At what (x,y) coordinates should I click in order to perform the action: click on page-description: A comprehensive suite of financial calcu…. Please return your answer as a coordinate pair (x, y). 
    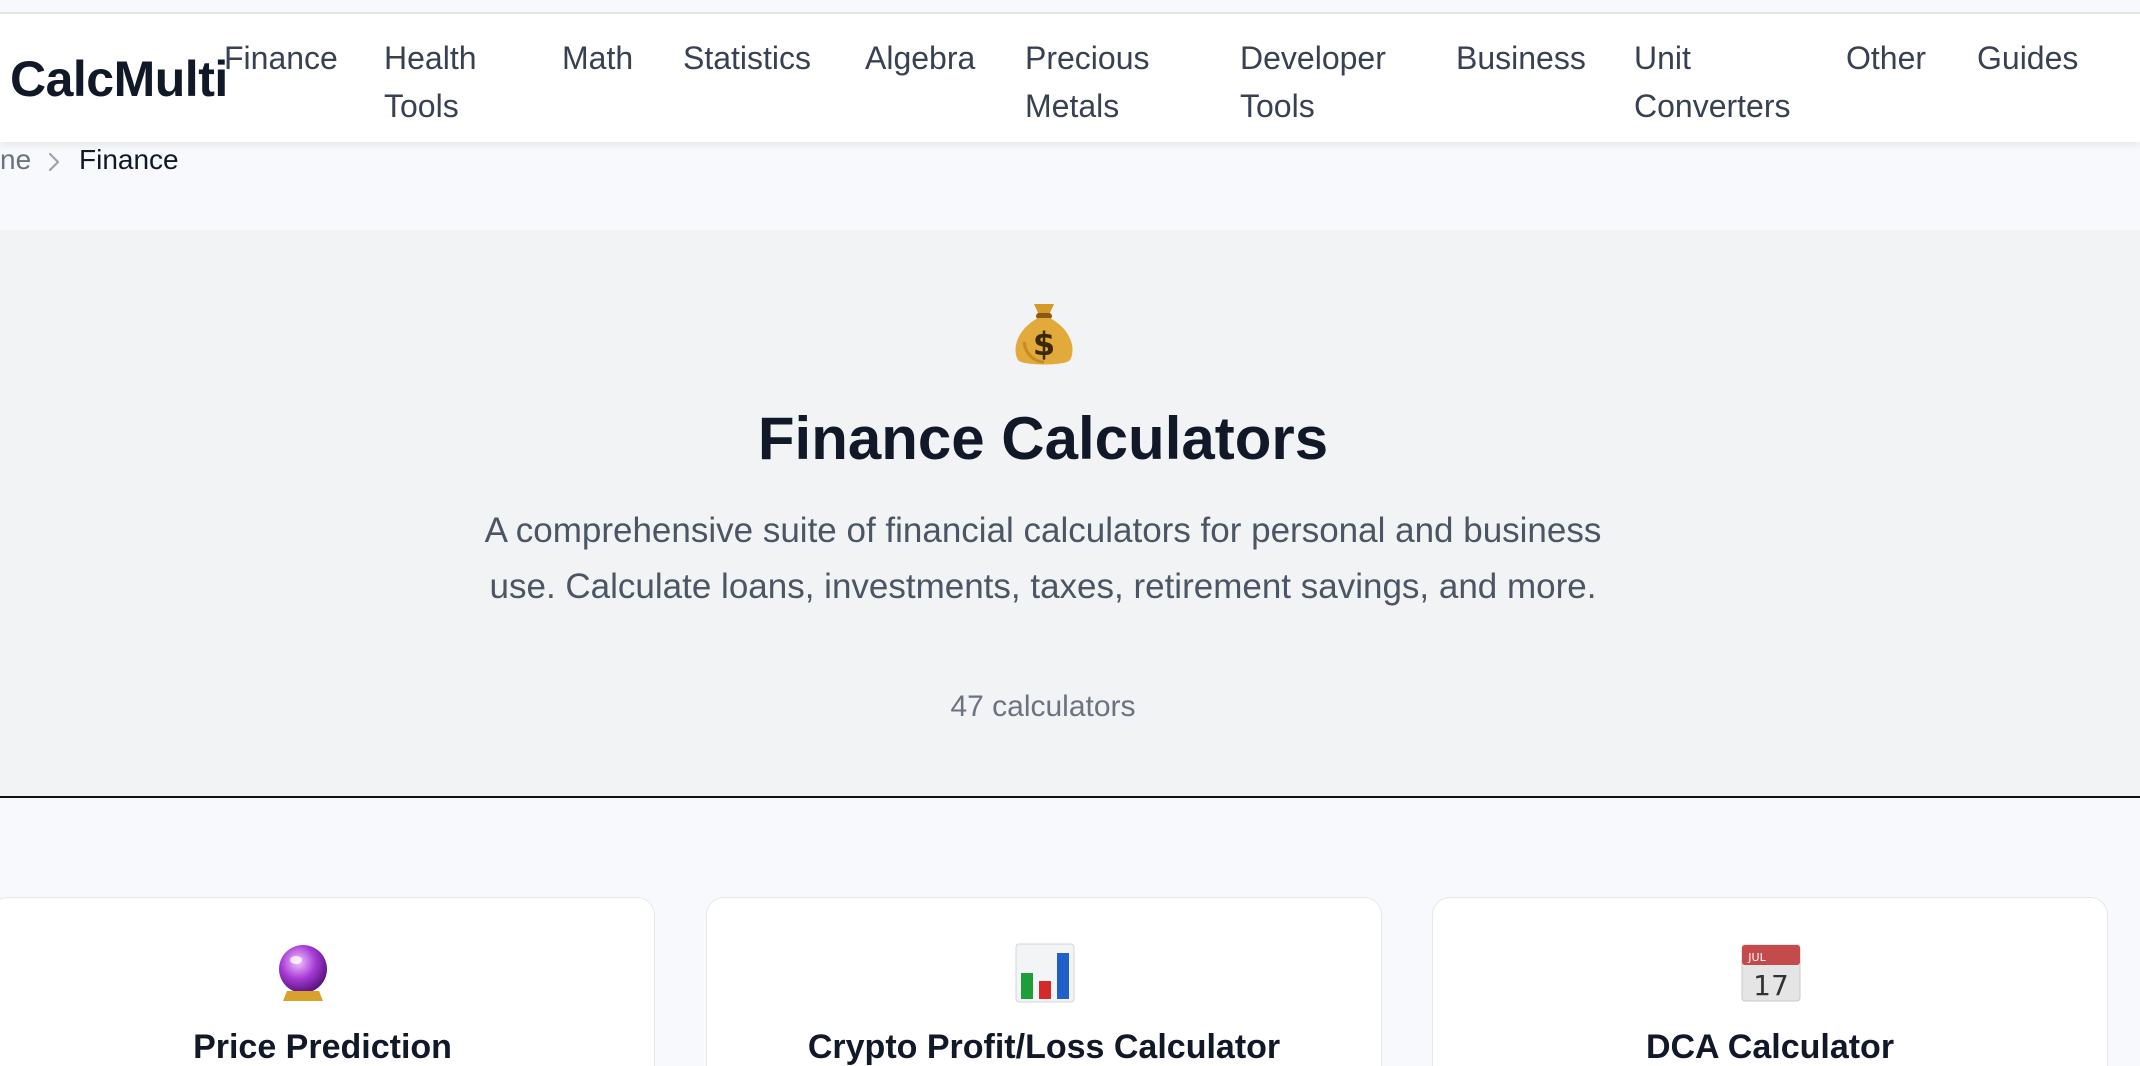
    Looking at the image, I should click on (1043, 558).